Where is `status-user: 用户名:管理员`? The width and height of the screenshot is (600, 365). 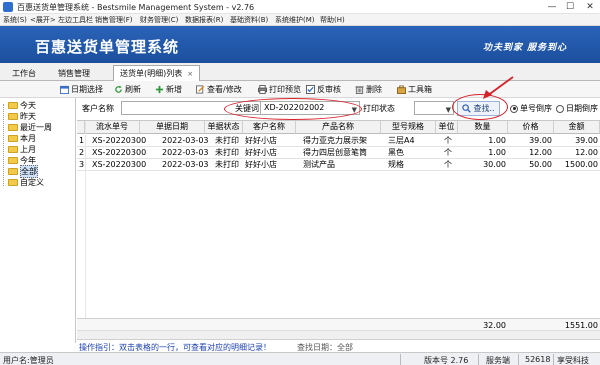 status-user: 用户名:管理员 is located at coordinates (28, 360).